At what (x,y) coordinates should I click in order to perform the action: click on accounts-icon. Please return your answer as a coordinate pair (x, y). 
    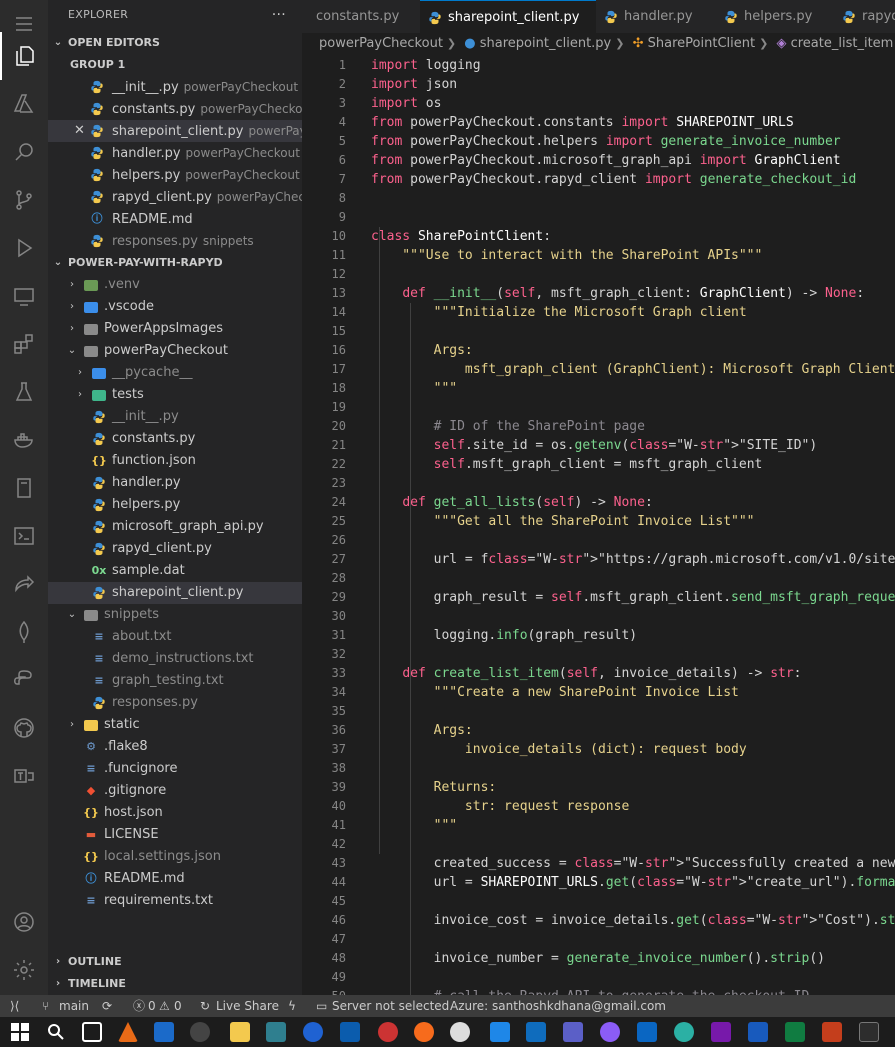
    Looking at the image, I should click on (24, 922).